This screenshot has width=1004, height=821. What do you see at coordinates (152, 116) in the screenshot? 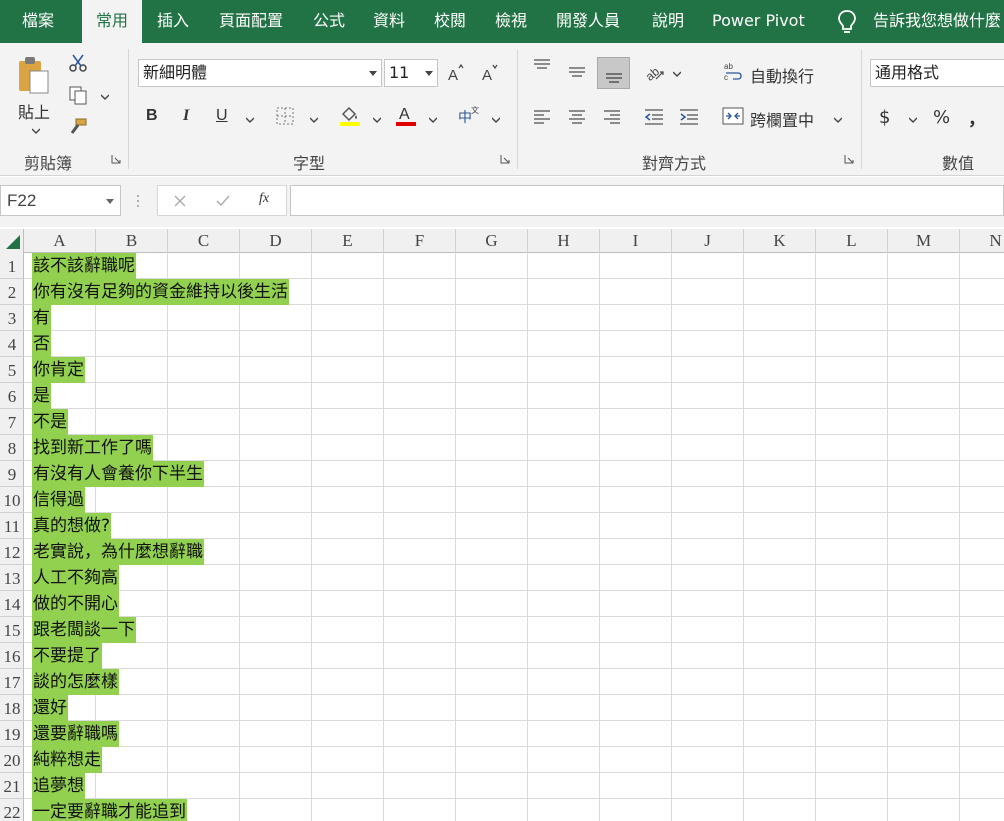
I see `bold-button: B` at bounding box center [152, 116].